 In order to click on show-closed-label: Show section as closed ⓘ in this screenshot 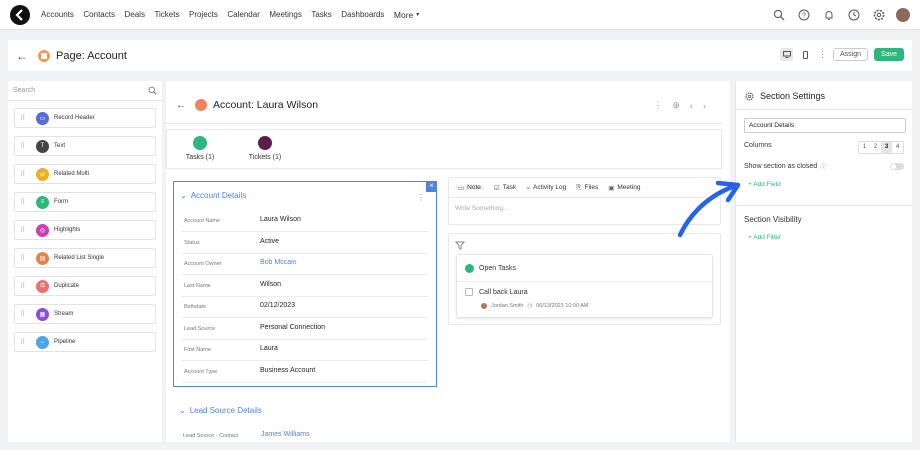, I will do `click(785, 167)`.